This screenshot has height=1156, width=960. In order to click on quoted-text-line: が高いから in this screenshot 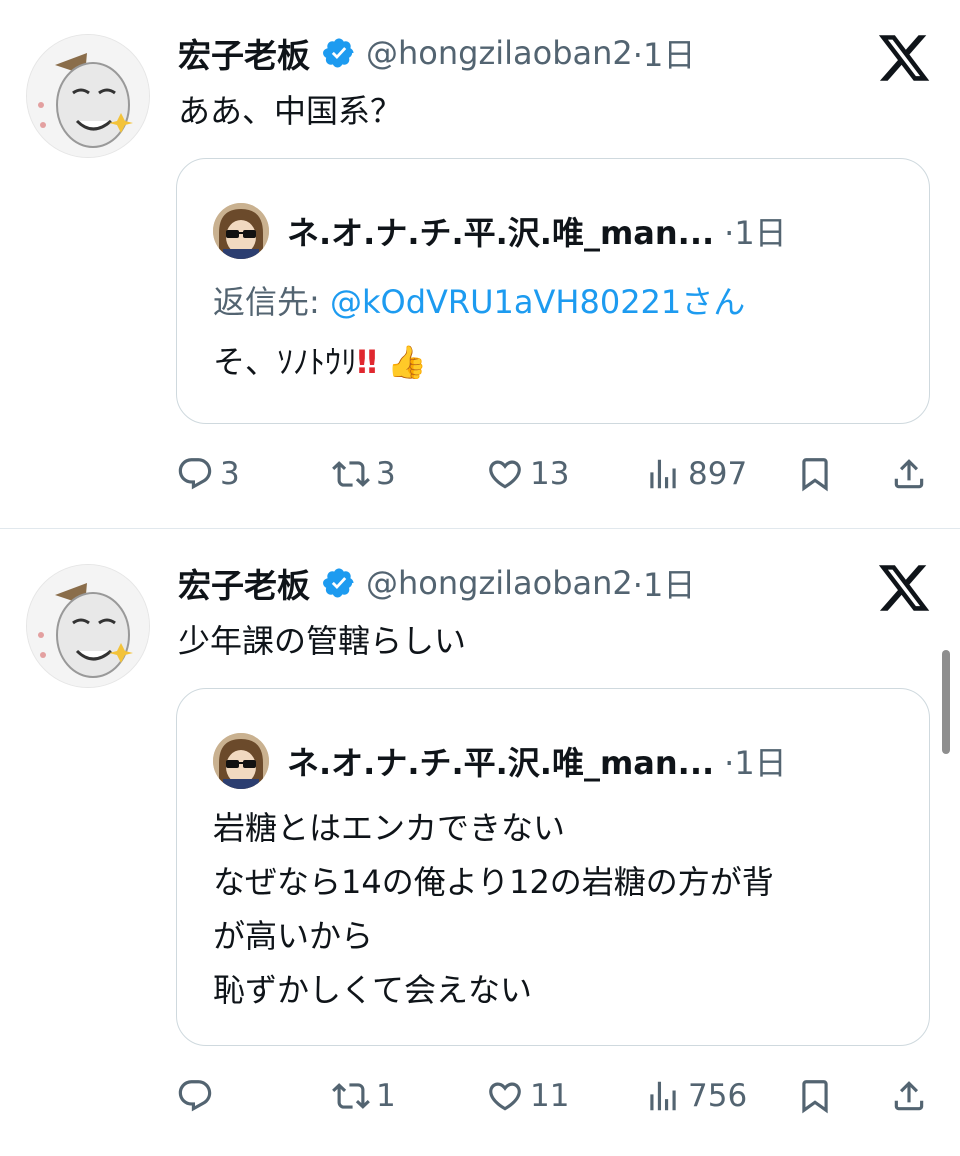, I will do `click(293, 936)`.